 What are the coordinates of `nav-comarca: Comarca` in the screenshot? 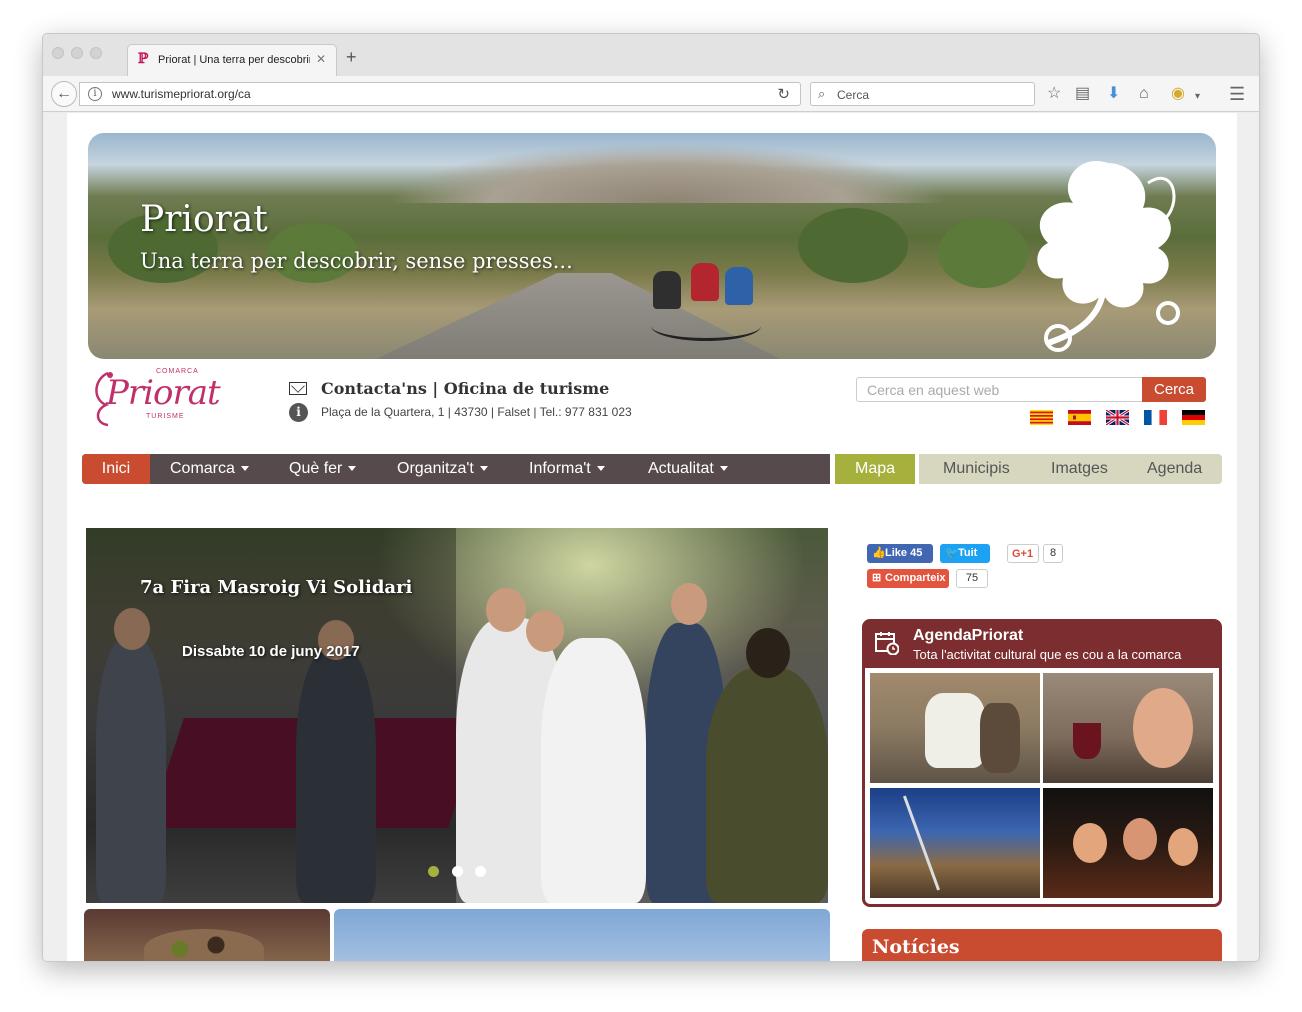 It's located at (209, 469).